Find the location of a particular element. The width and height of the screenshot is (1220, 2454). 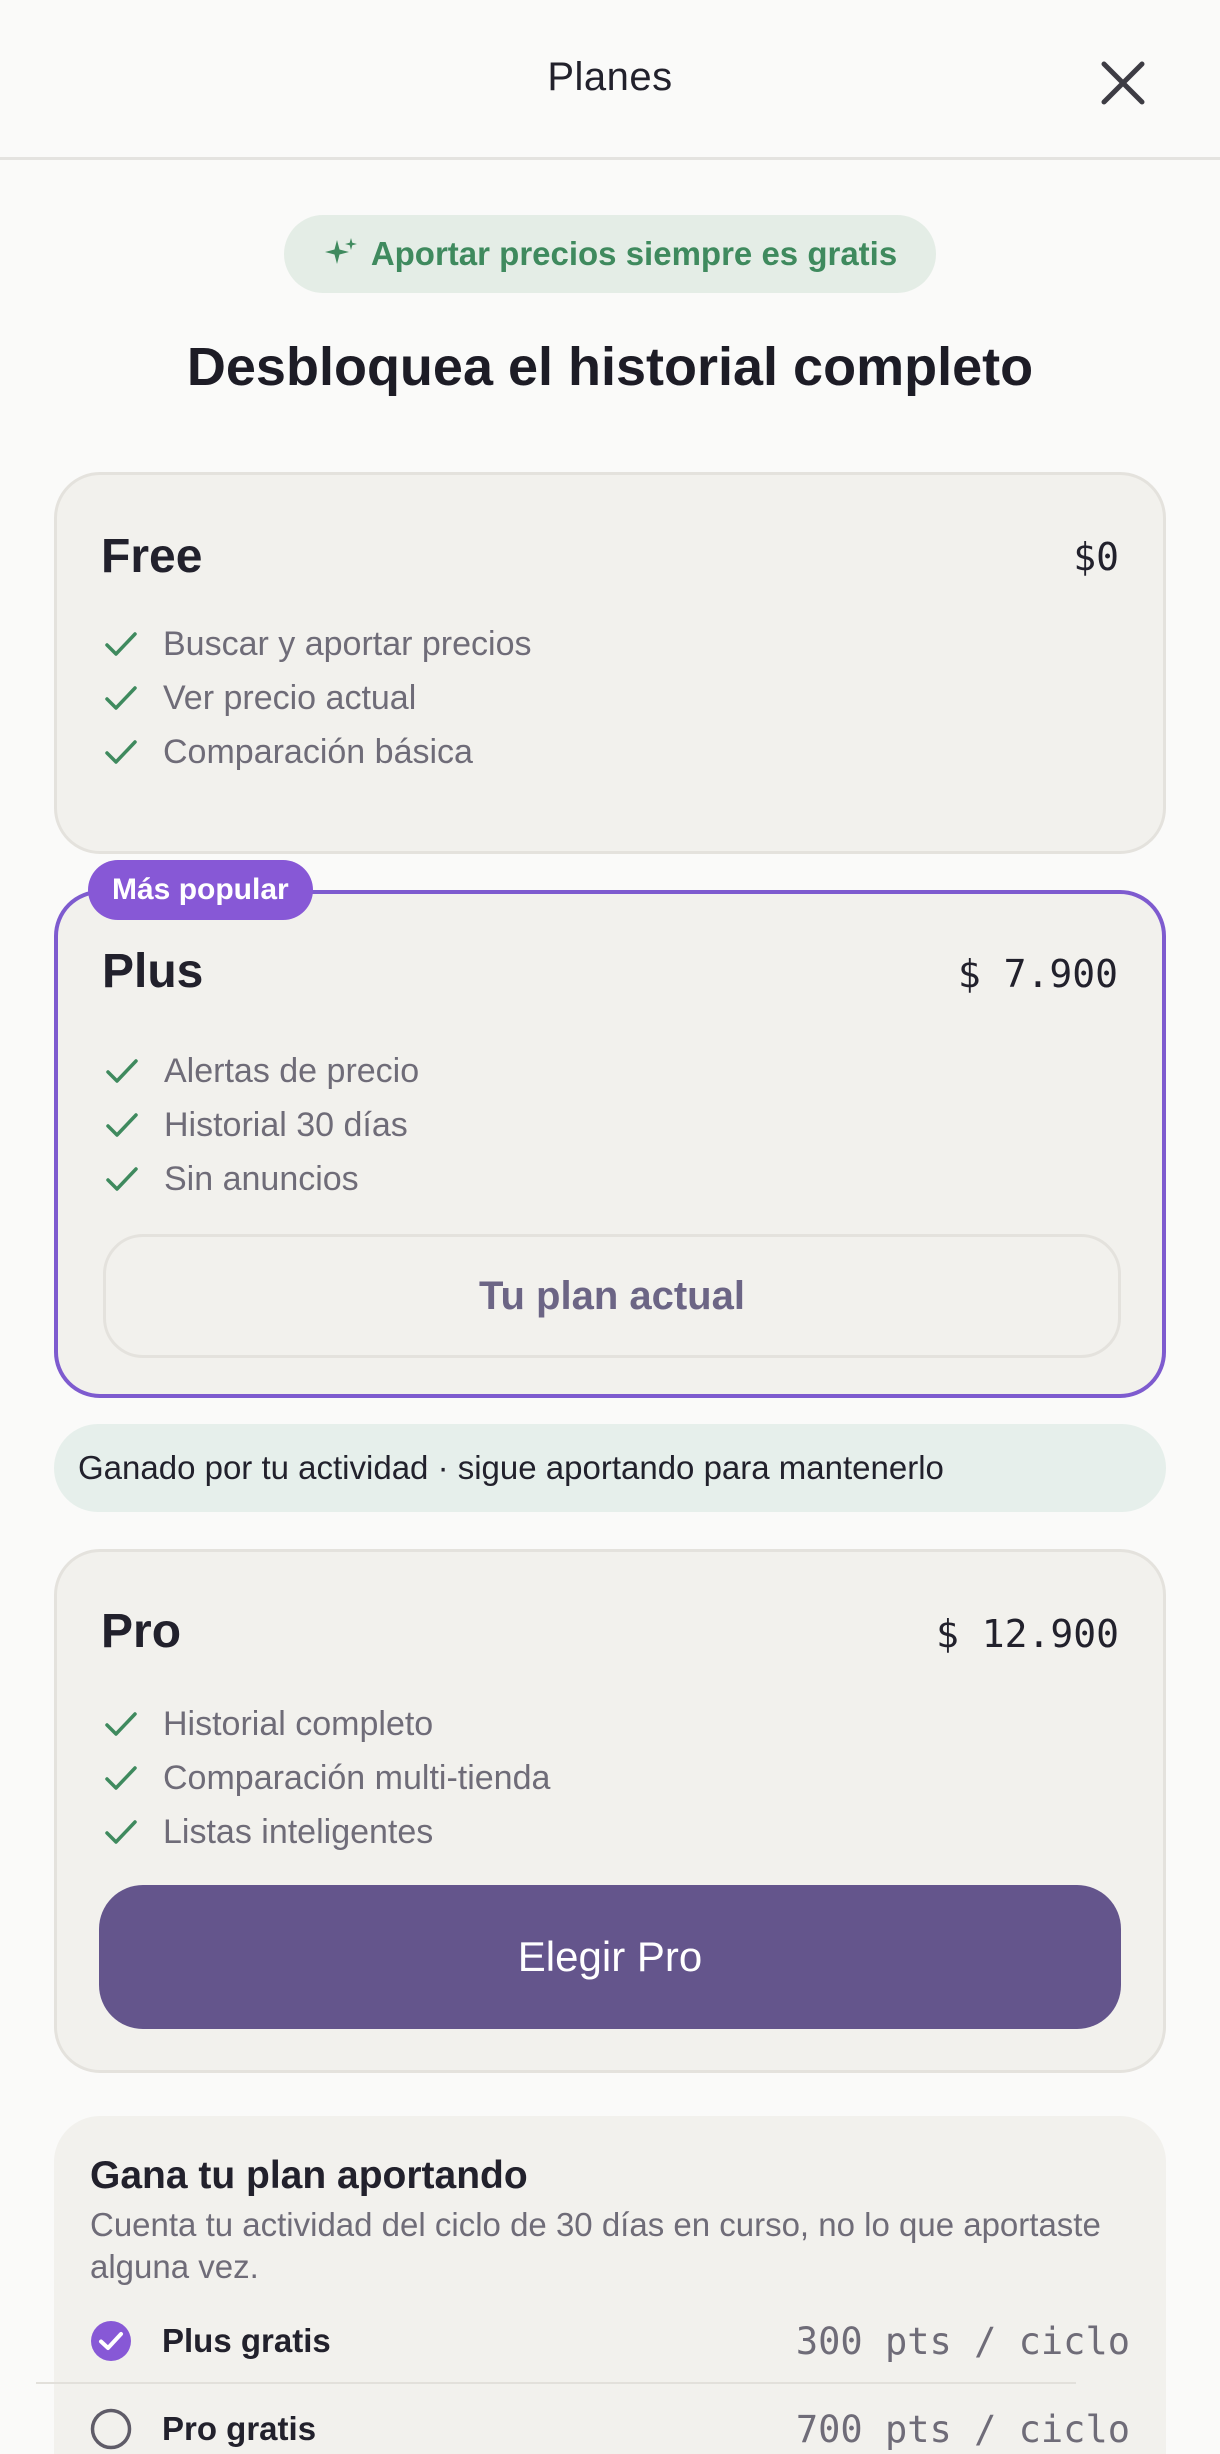

feature-item: Buscar y aportar precios is located at coordinates (317, 644).